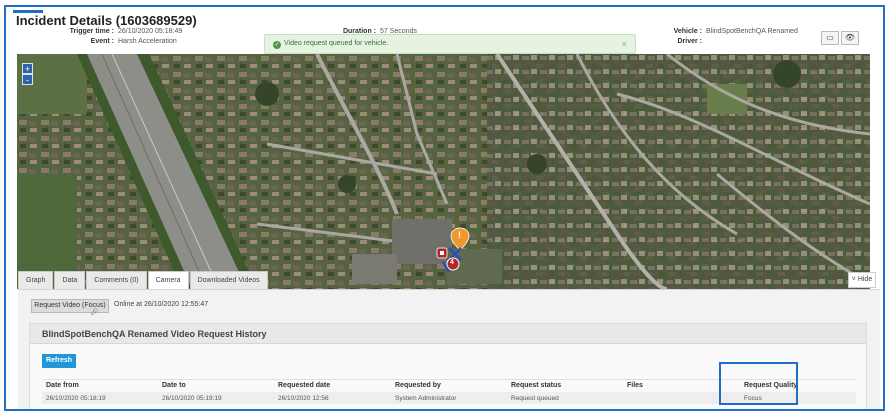  Describe the element at coordinates (91, 31) in the screenshot. I see `trigger-time-label: Trigger time :` at that location.